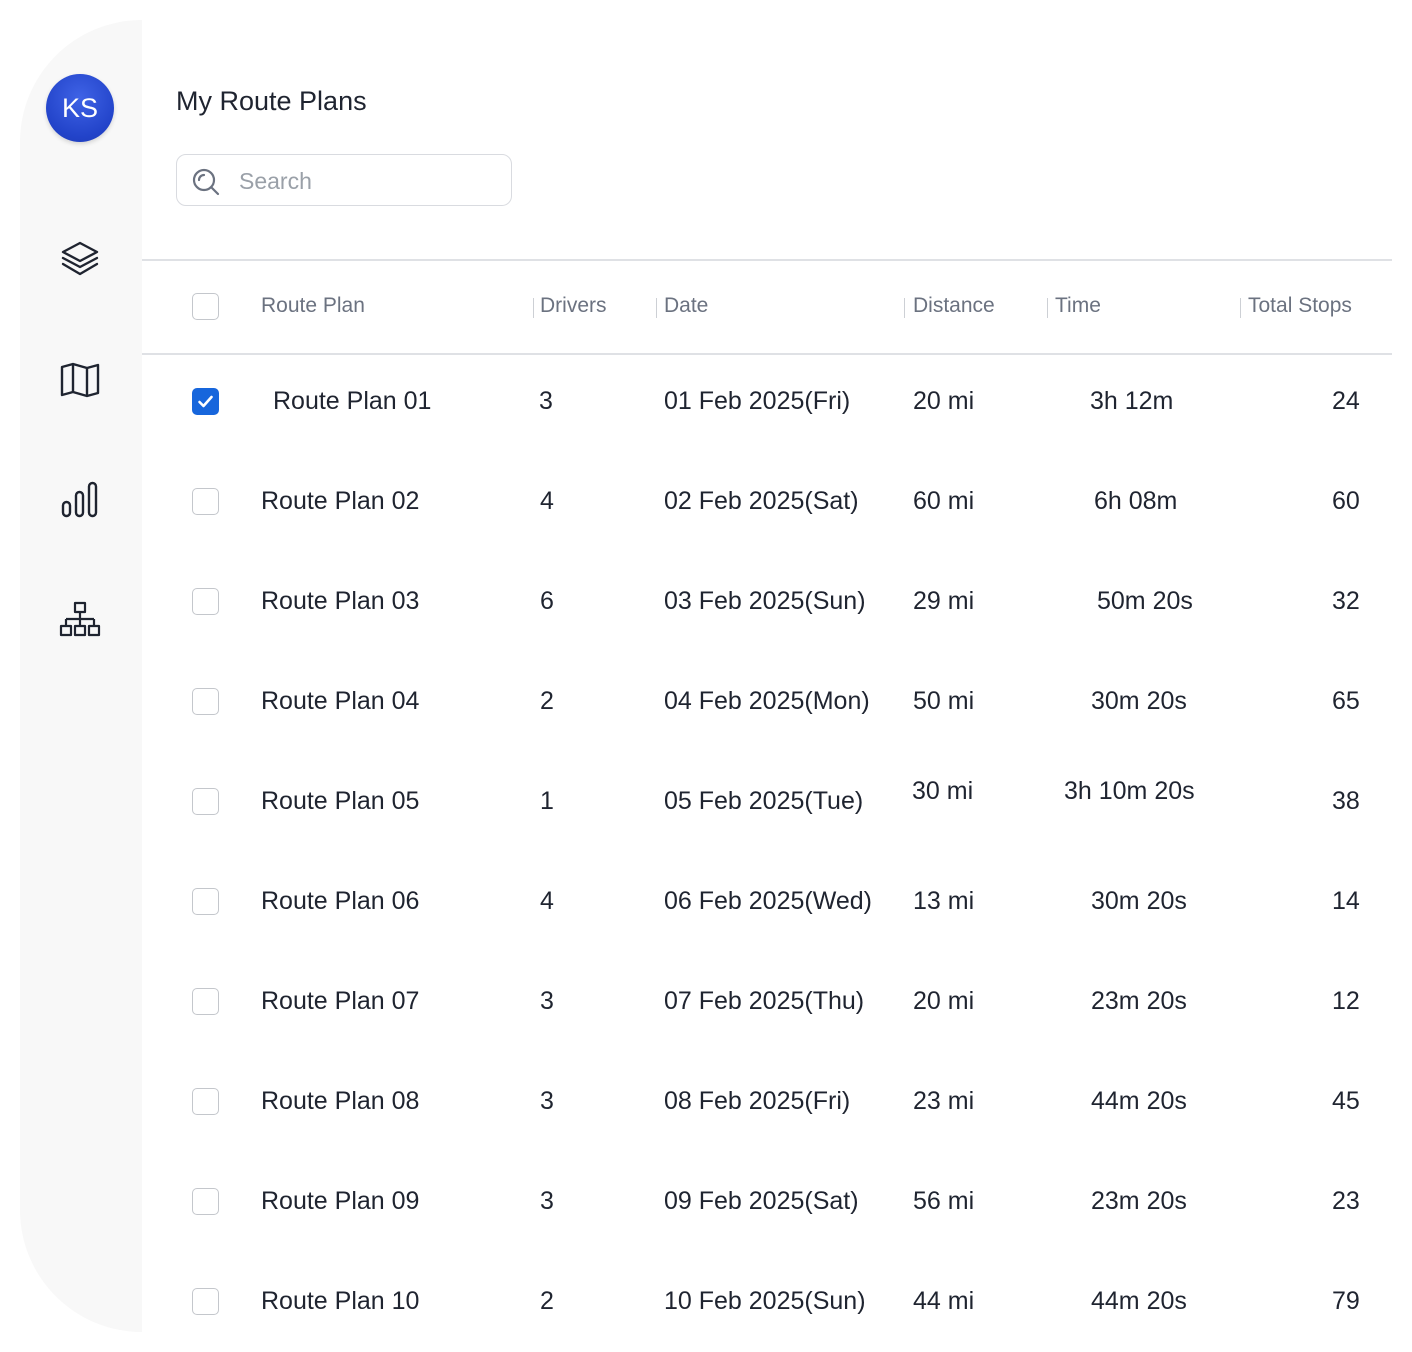 The image size is (1412, 1352). I want to click on cell-route-plan: Route Plan 02, so click(340, 501).